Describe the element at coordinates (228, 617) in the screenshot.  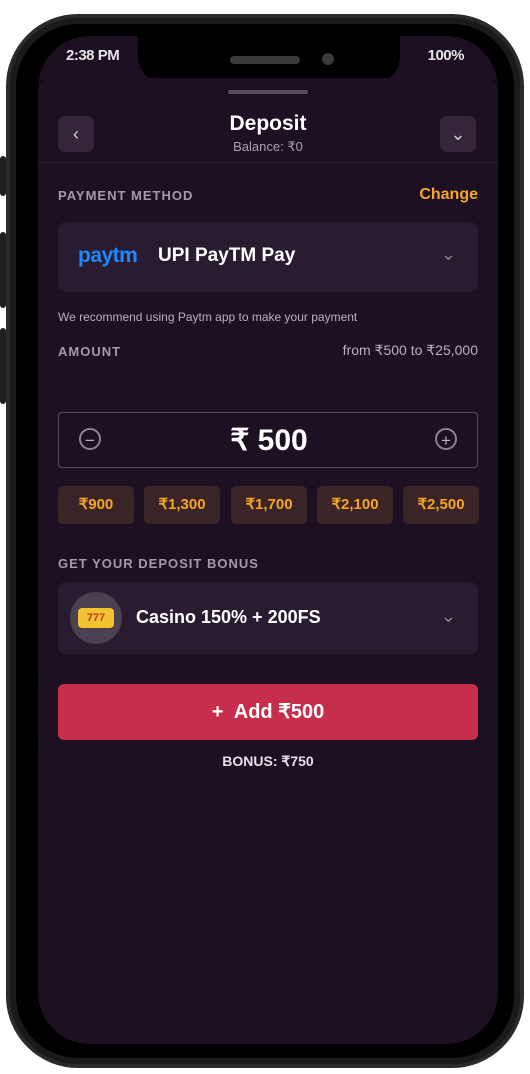
I see `bonus-name: Casino 150% + 200FS` at that location.